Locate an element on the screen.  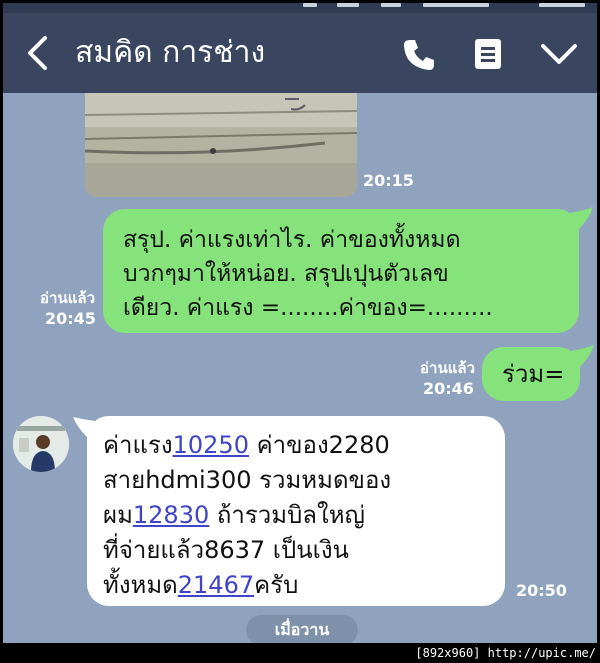
message-text: ที่จ่ายแล้ว8637 เป็นเงิน is located at coordinates (226, 550).